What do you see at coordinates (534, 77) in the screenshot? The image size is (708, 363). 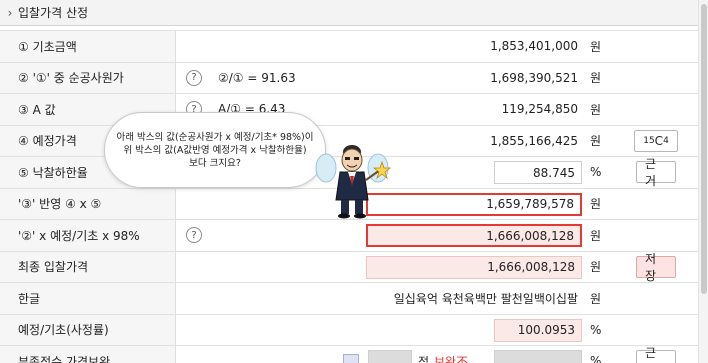 I see `net-cost-value: 1,698,390,521` at bounding box center [534, 77].